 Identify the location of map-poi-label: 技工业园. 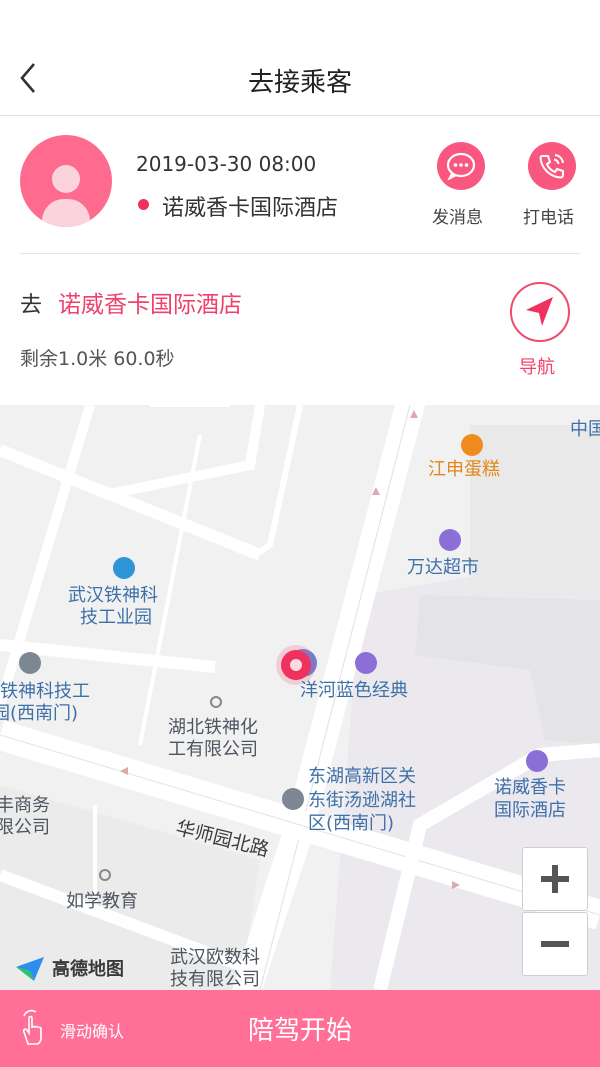
(116, 617).